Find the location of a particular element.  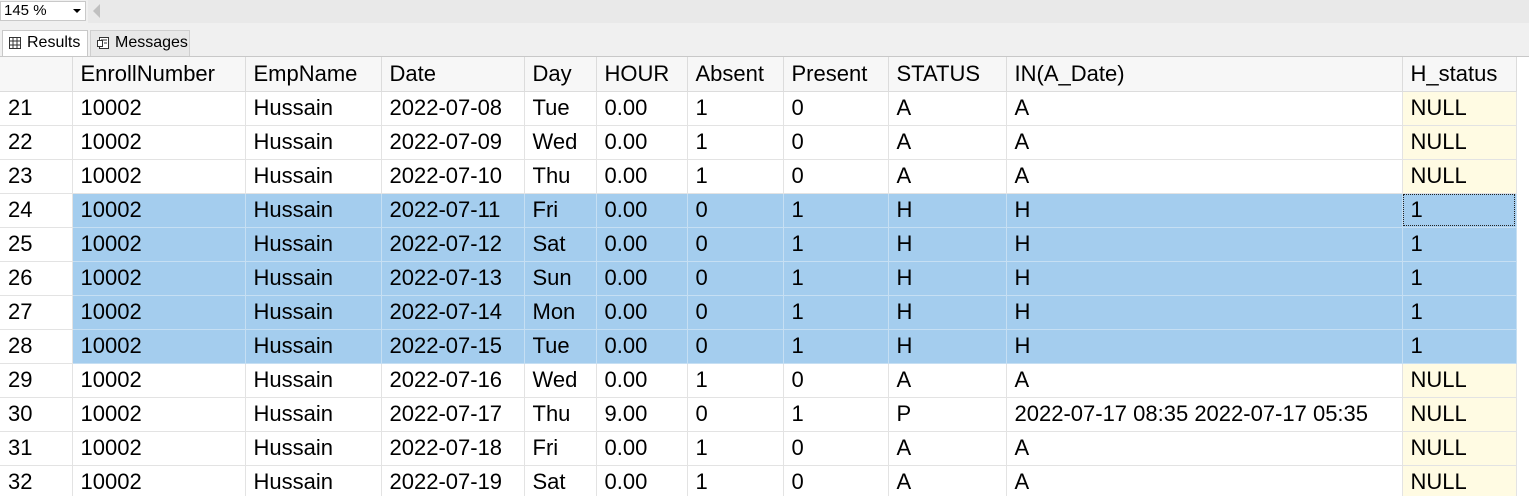

table-row: 26 10002 Hussain 2022-07-13 Sun 0.00 0 1 H H 1 is located at coordinates (758, 278).